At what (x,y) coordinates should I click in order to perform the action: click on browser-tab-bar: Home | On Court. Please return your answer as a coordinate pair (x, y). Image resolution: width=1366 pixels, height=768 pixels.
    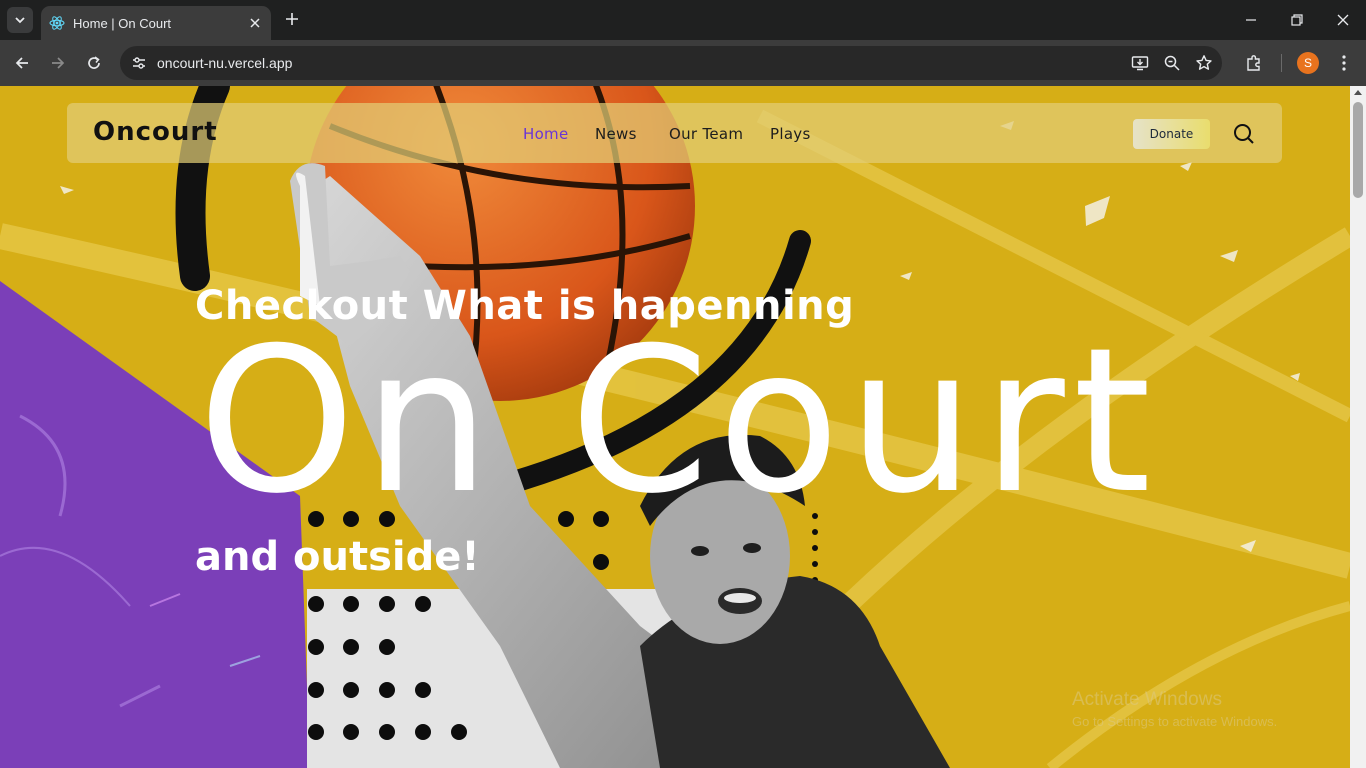
    Looking at the image, I should click on (683, 20).